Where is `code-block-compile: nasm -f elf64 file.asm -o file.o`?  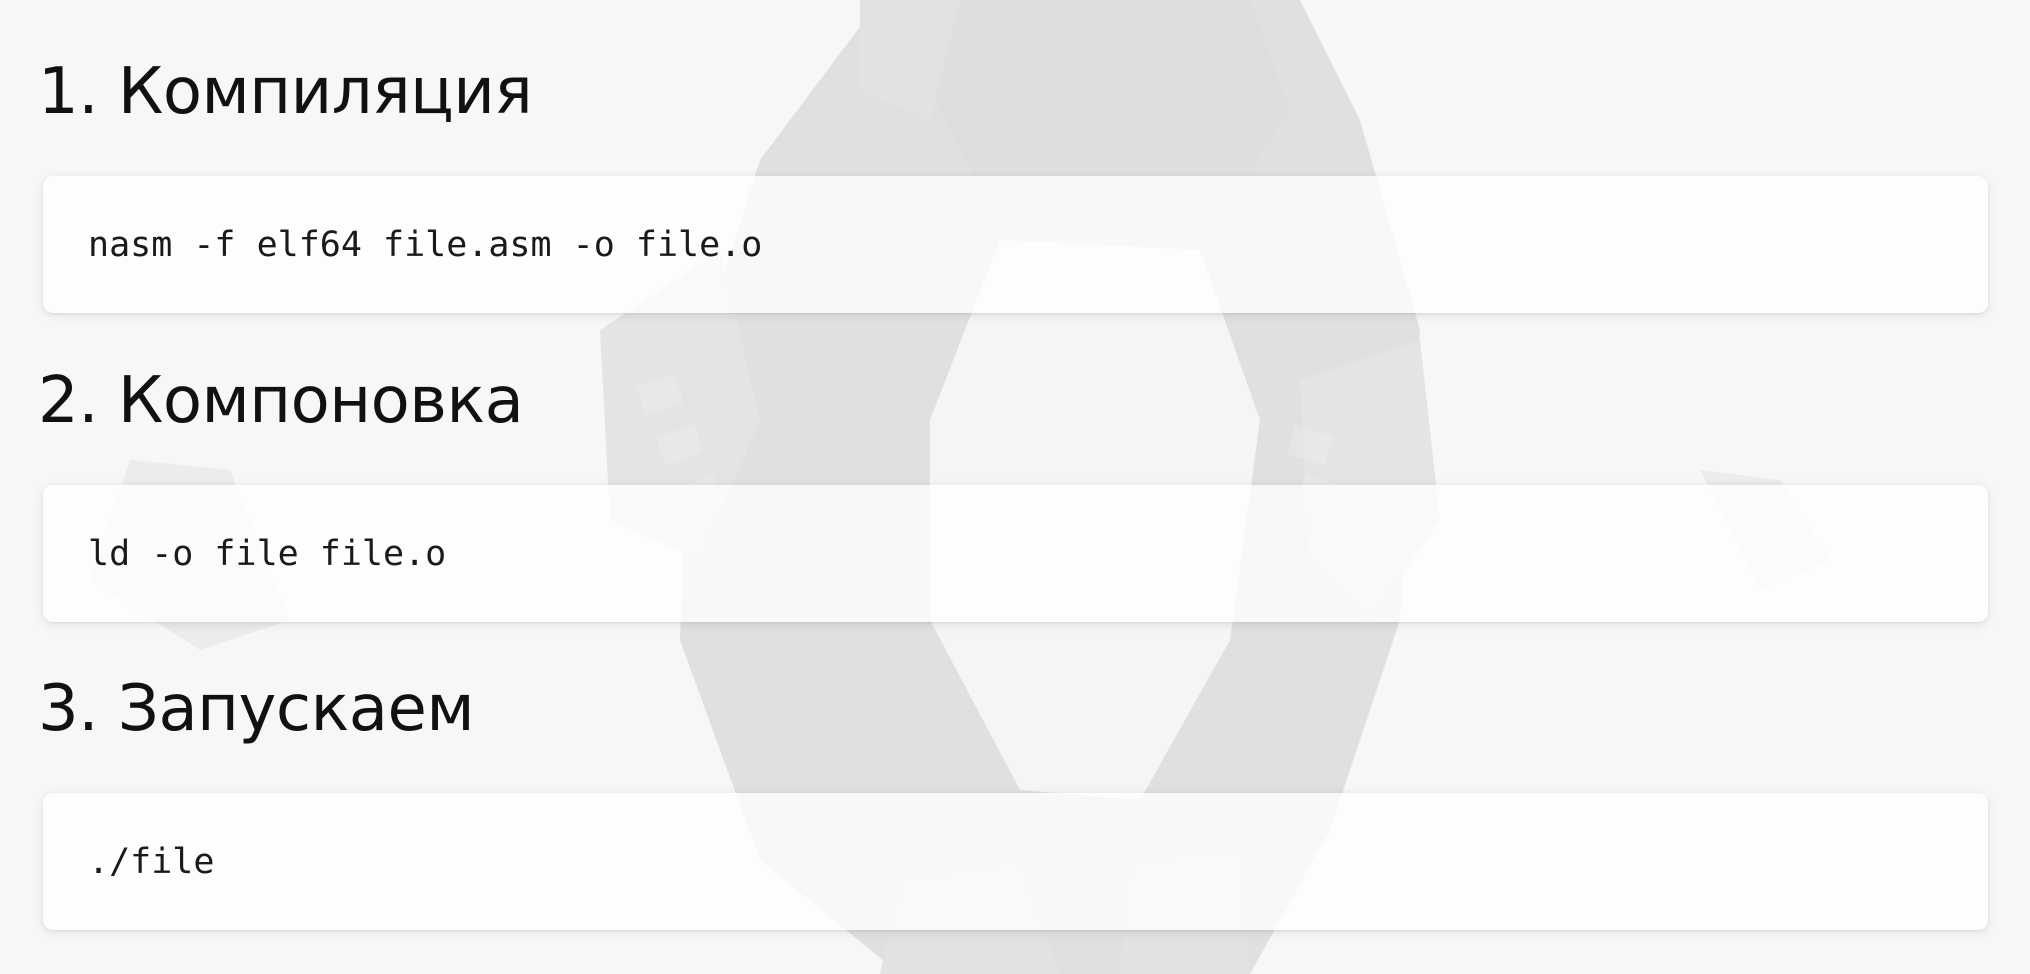 code-block-compile: nasm -f elf64 file.asm -o file.o is located at coordinates (1015, 244).